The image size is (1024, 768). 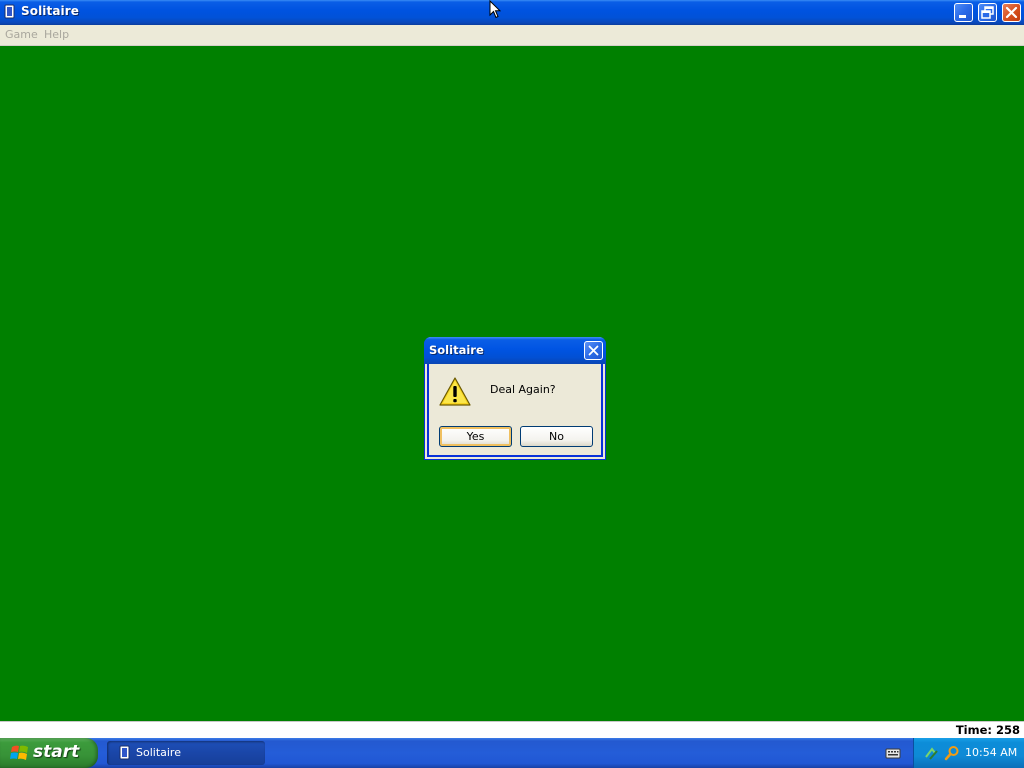 What do you see at coordinates (186, 753) in the screenshot?
I see `taskbar-item-solitaire: Solitaire` at bounding box center [186, 753].